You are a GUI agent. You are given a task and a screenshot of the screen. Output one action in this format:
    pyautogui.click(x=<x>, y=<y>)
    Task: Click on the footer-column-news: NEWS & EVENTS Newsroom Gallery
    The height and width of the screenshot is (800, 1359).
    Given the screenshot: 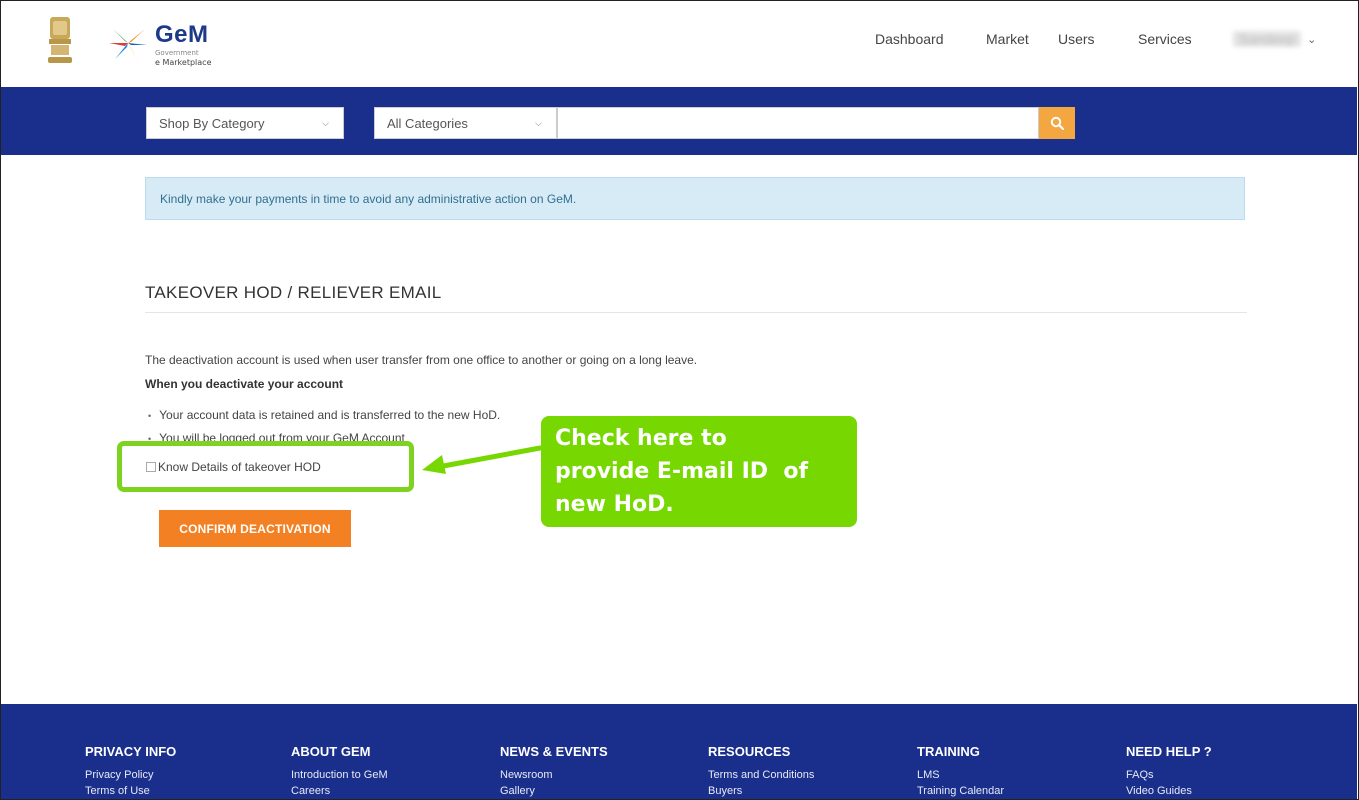 What is the action you would take?
    pyautogui.click(x=554, y=771)
    